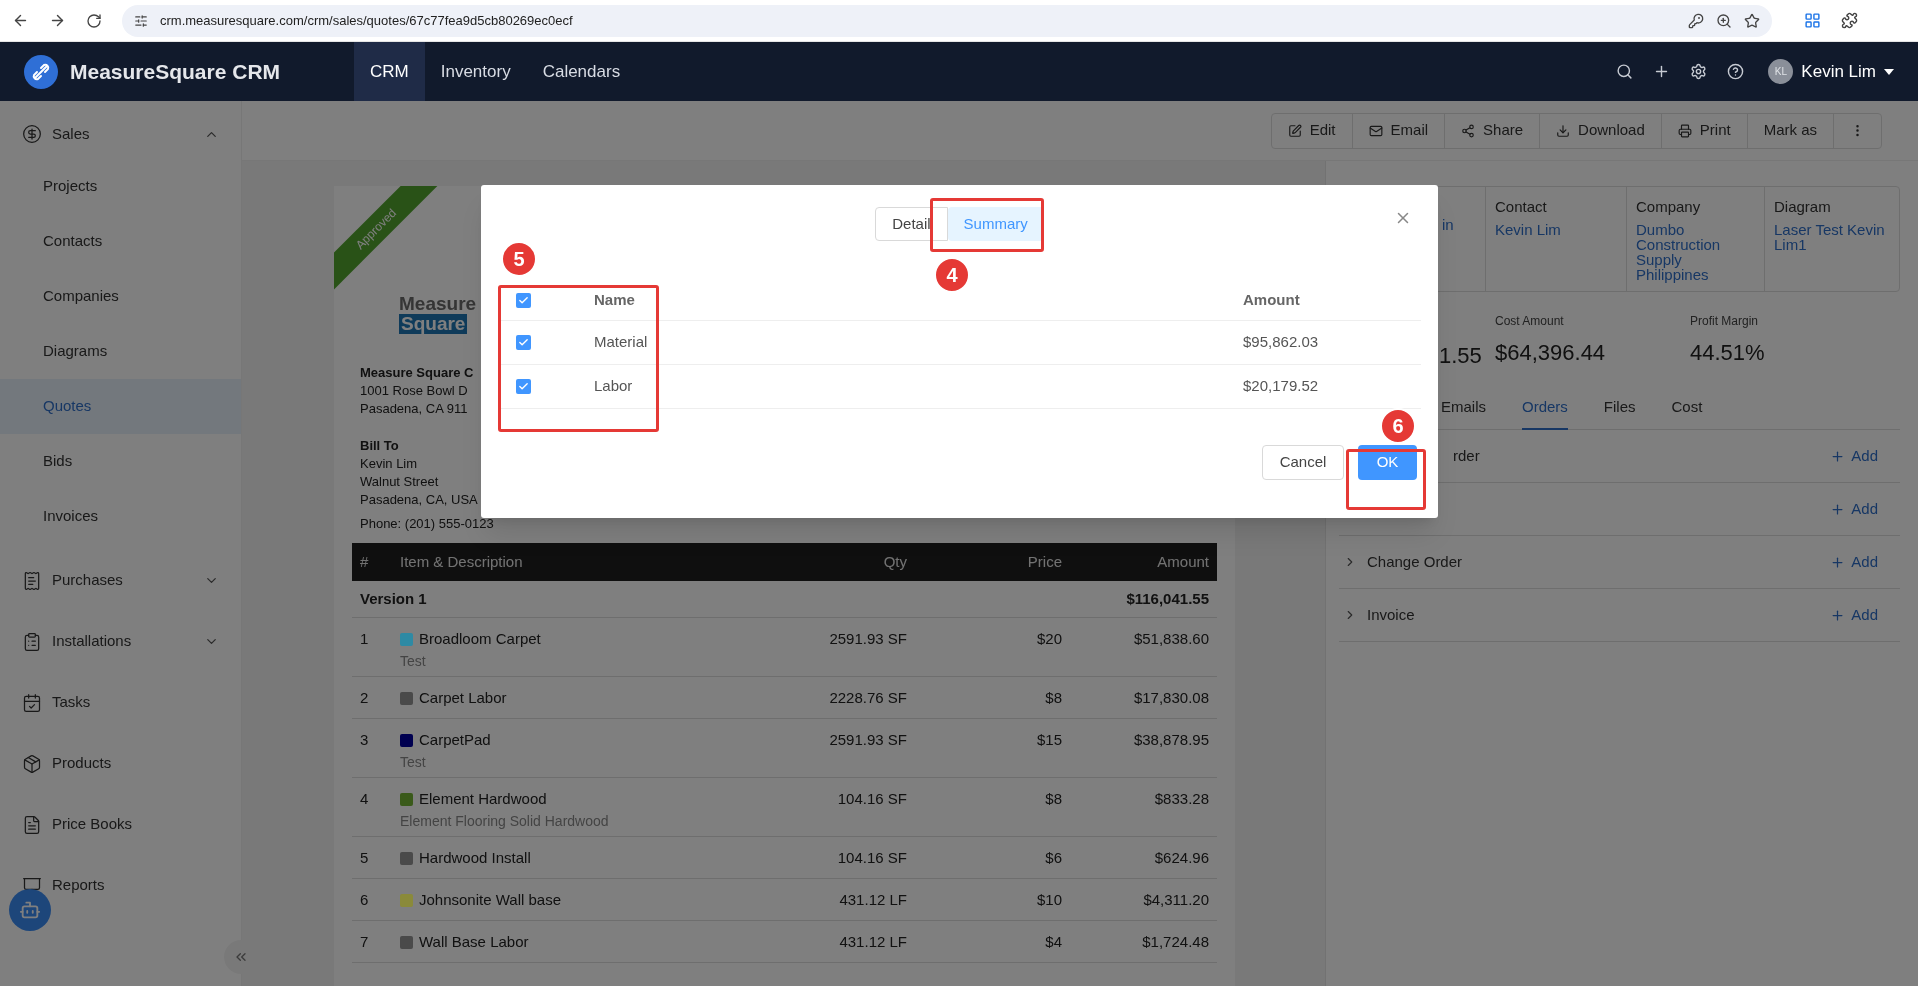  Describe the element at coordinates (365, 900) in the screenshot. I see `table-cell-text: 6` at that location.